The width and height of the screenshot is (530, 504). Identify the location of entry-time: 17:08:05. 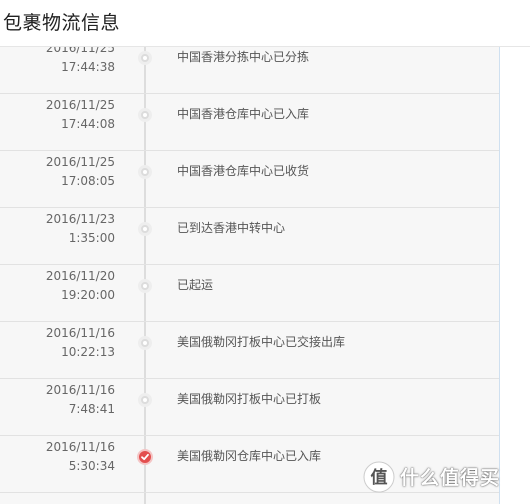
(88, 181).